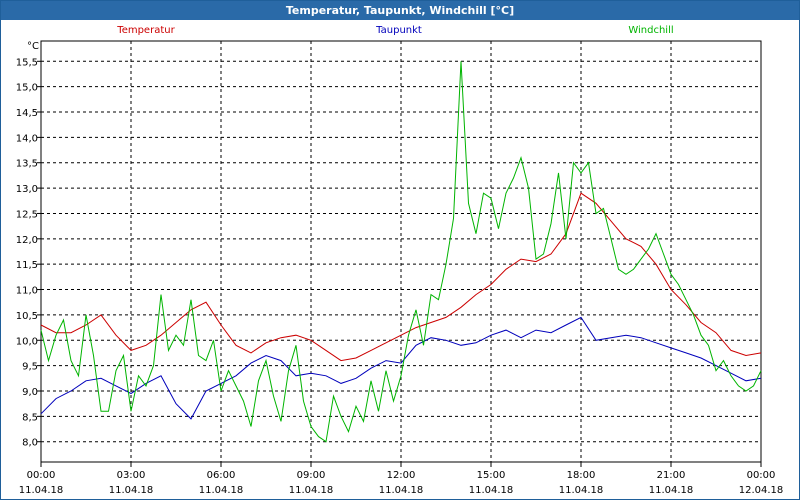  I want to click on y-tick-label: 11,0, so click(27, 291).